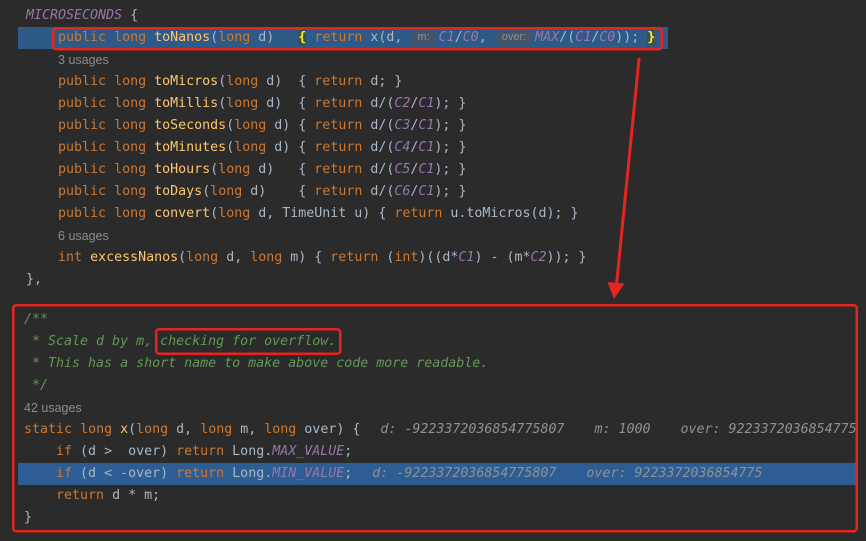  What do you see at coordinates (440, 452) in the screenshot?
I see `code-line: if (d > over) return Long.MAX_VALUE;` at bounding box center [440, 452].